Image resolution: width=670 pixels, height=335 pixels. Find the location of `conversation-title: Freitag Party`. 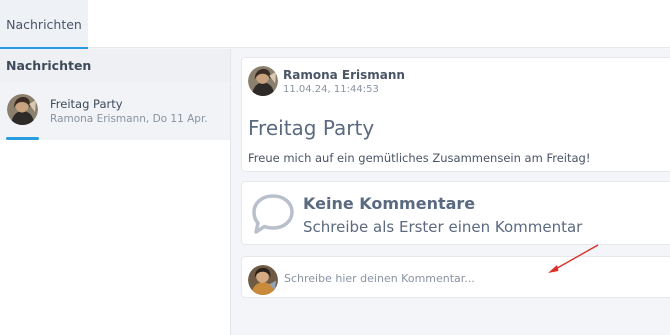

conversation-title: Freitag Party is located at coordinates (86, 104).